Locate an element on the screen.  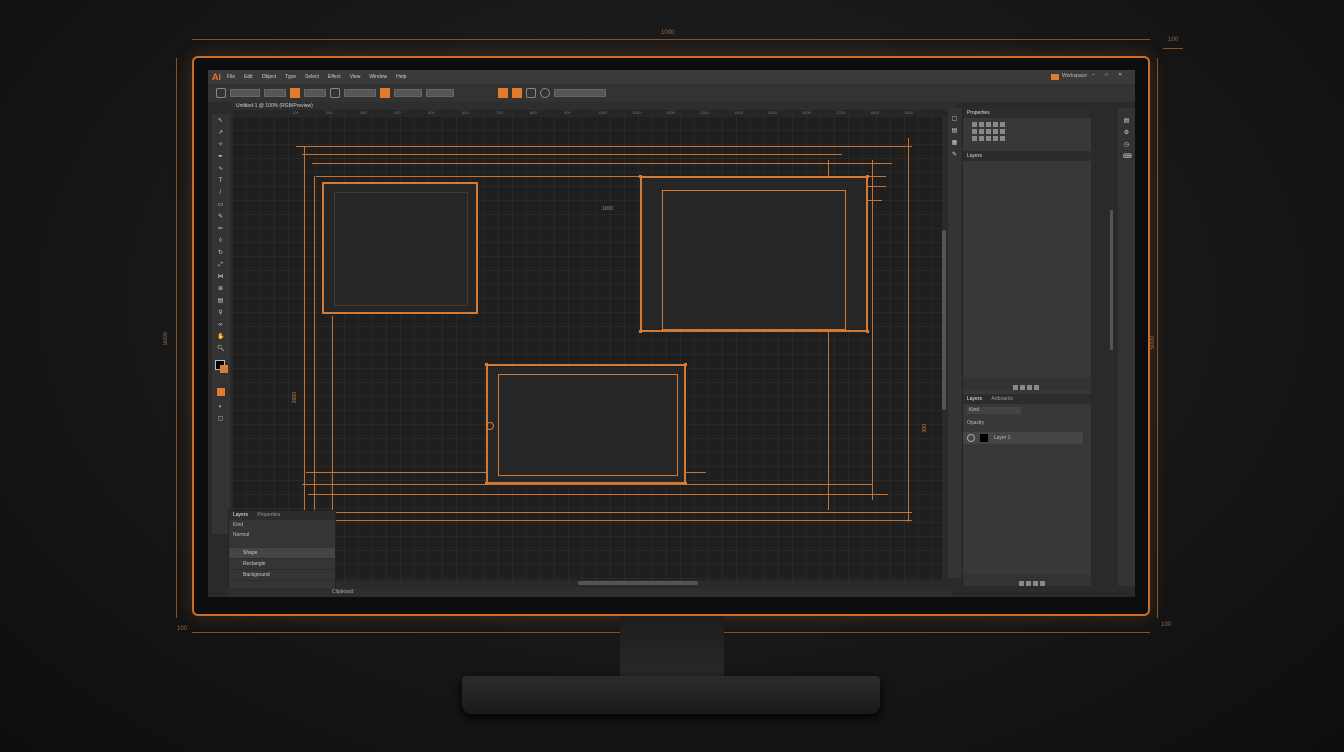
type-tool-icon: T is located at coordinates (220, 181).